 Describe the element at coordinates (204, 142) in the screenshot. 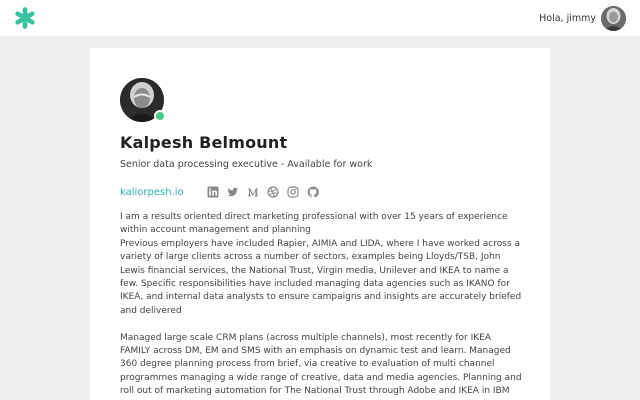

I see `profile-name: Kalpesh Belmount` at that location.